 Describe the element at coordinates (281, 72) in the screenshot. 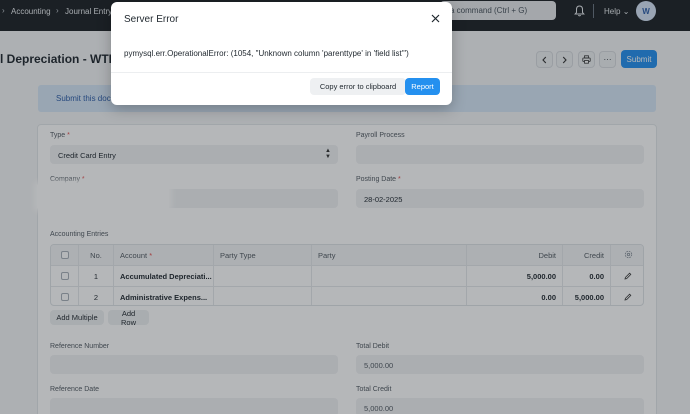

I see `dialog-divider` at that location.